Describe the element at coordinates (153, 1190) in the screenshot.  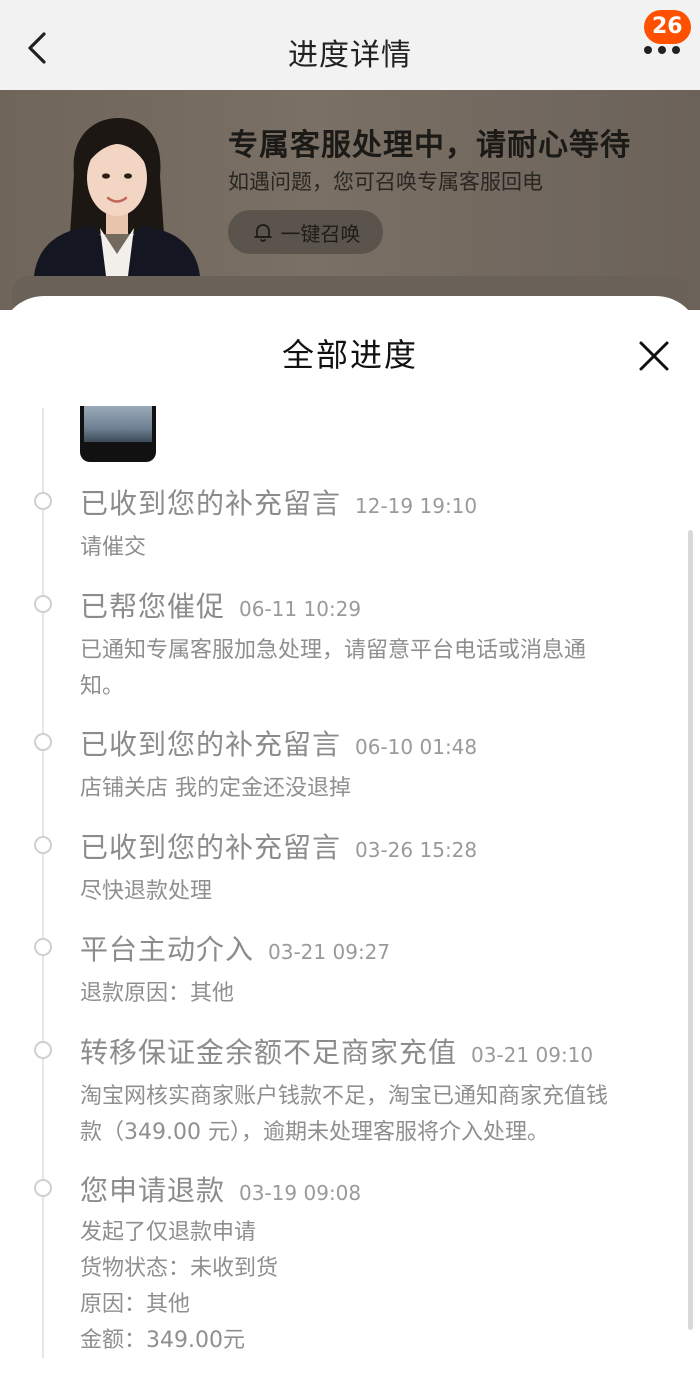
I see `entry-title-text: 您申请退款` at that location.